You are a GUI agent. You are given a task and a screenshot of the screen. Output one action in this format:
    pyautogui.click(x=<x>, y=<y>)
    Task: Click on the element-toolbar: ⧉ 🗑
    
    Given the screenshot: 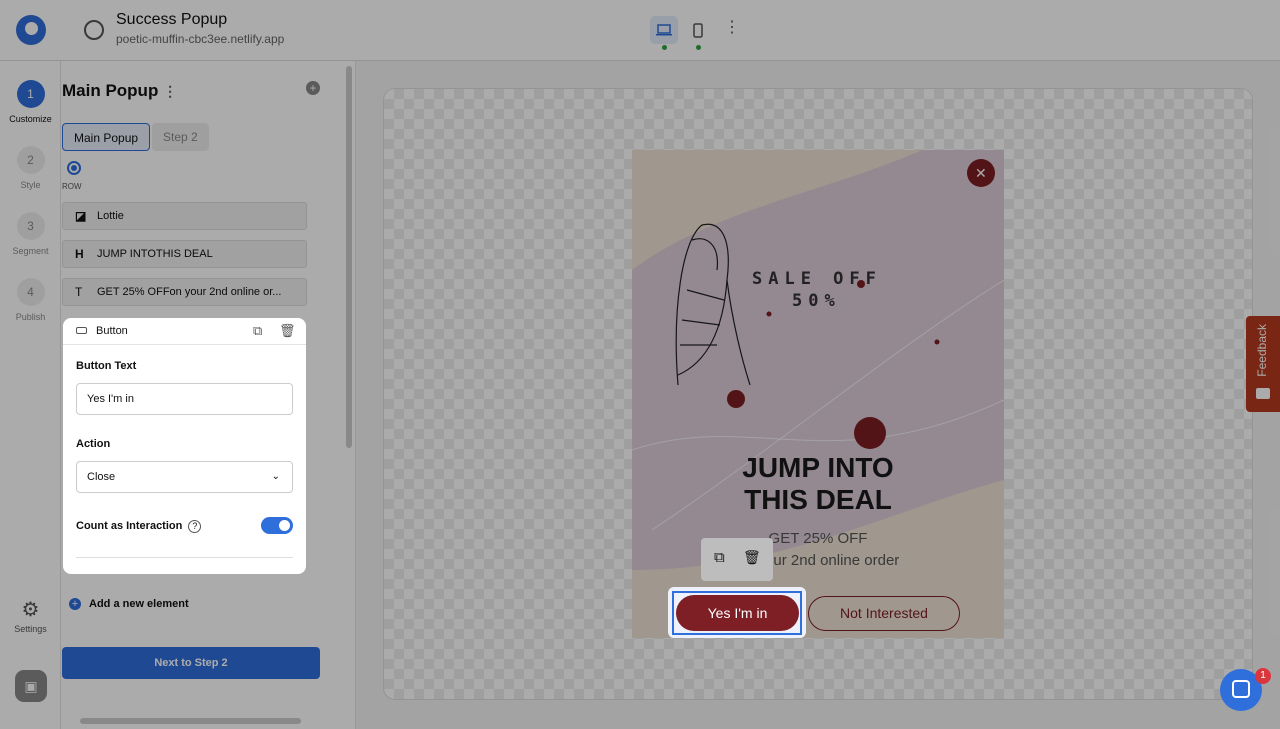 What is the action you would take?
    pyautogui.click(x=737, y=559)
    